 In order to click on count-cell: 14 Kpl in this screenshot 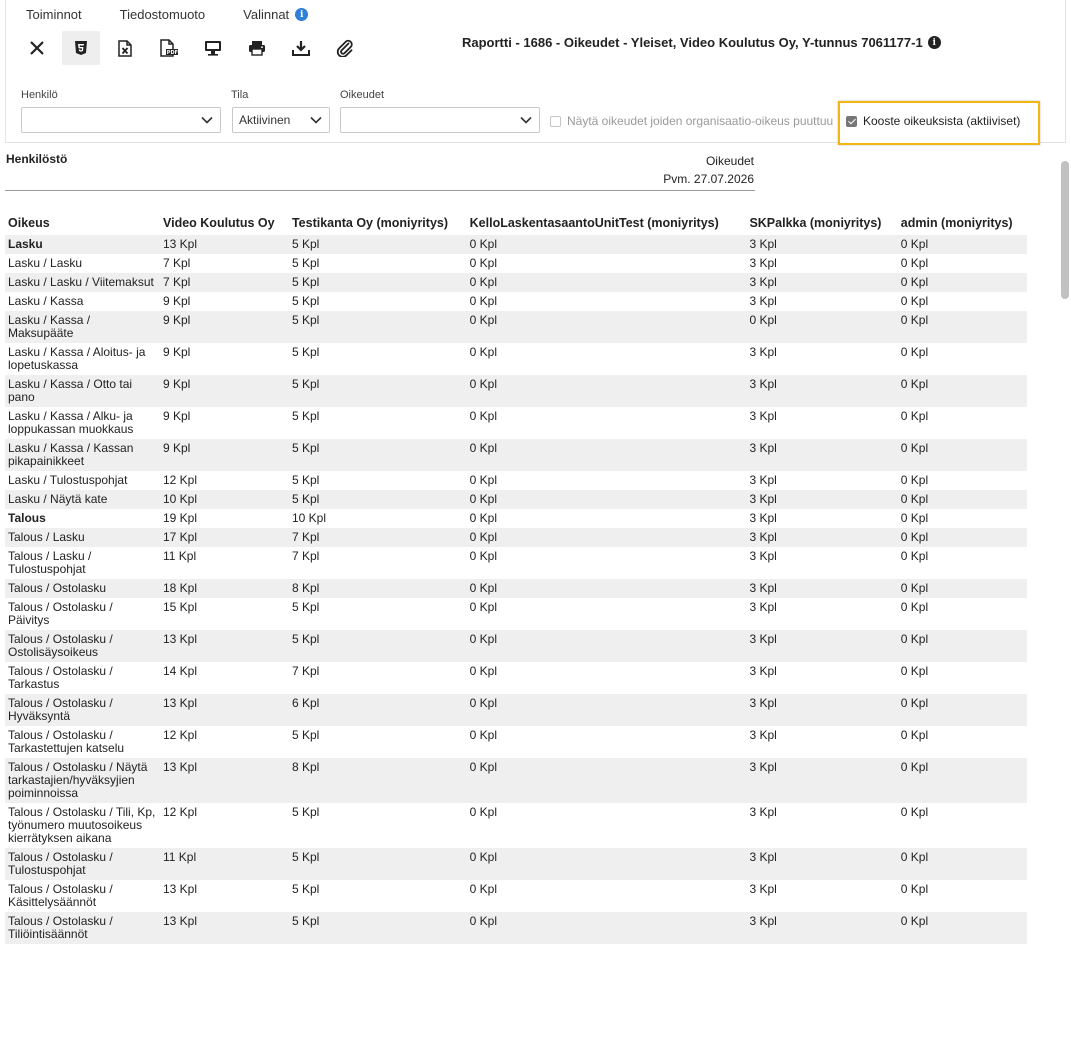, I will do `click(180, 671)`.